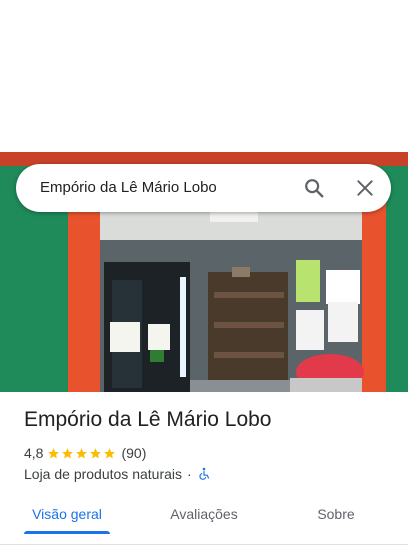 The image size is (408, 545). Describe the element at coordinates (67, 532) in the screenshot. I see `active-tab-indicator` at that location.